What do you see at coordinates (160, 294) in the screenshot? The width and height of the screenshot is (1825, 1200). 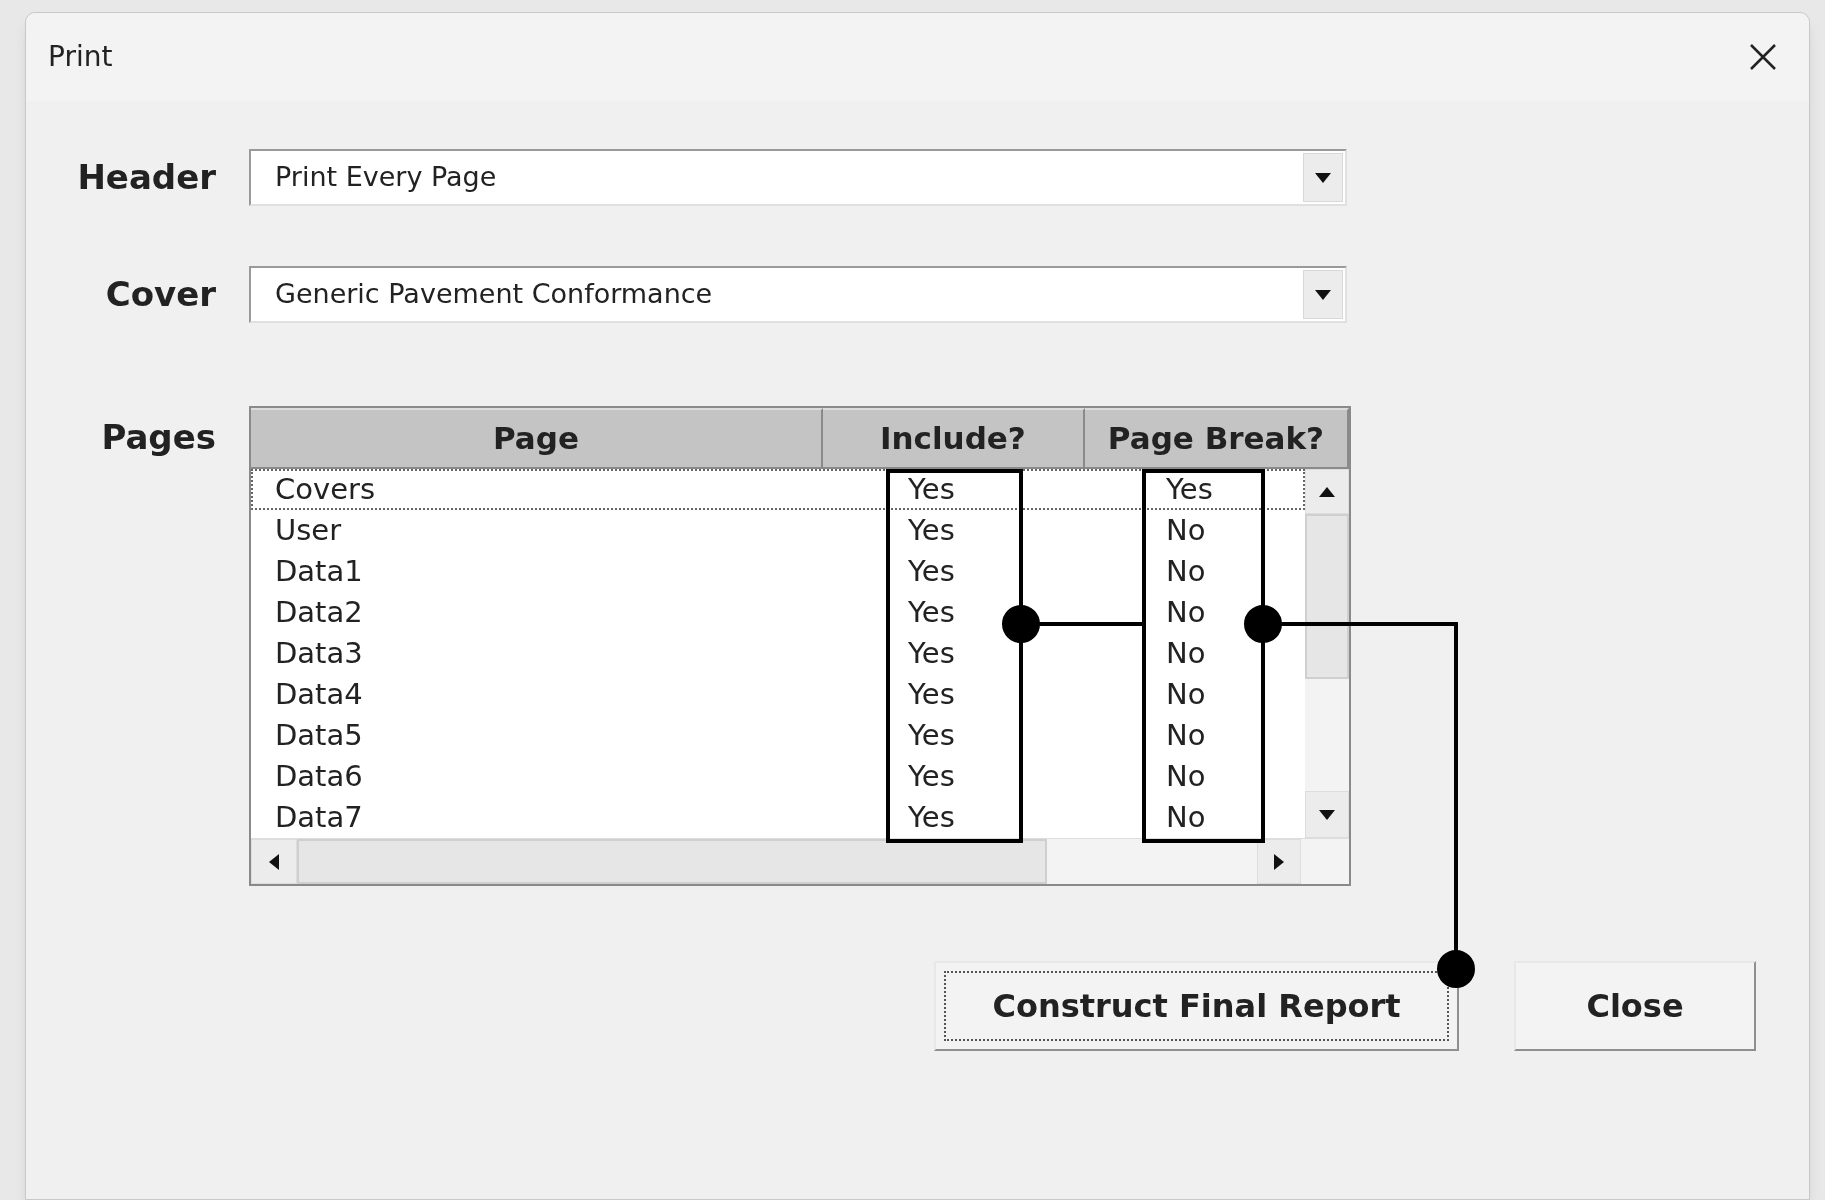 I see `field-label: Cover` at bounding box center [160, 294].